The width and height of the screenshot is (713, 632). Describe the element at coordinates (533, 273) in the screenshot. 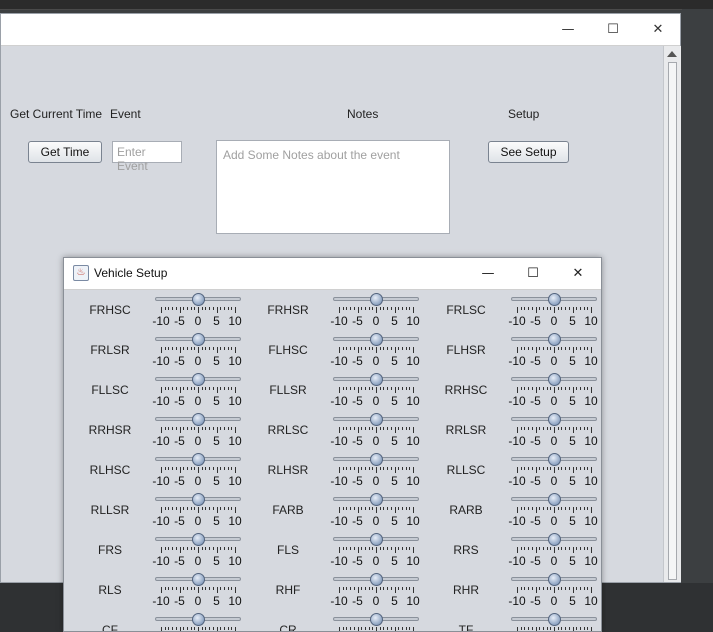

I see `dialog-maximize-button: ☐` at that location.